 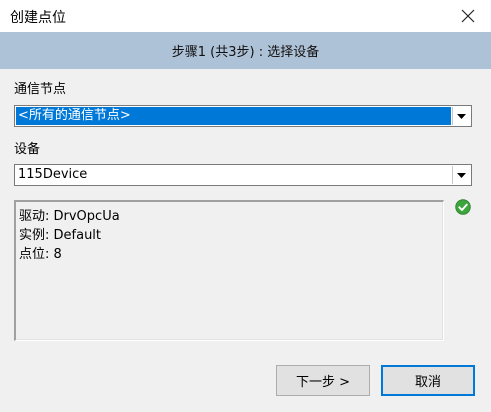 I want to click on close-icon, so click(x=468, y=16).